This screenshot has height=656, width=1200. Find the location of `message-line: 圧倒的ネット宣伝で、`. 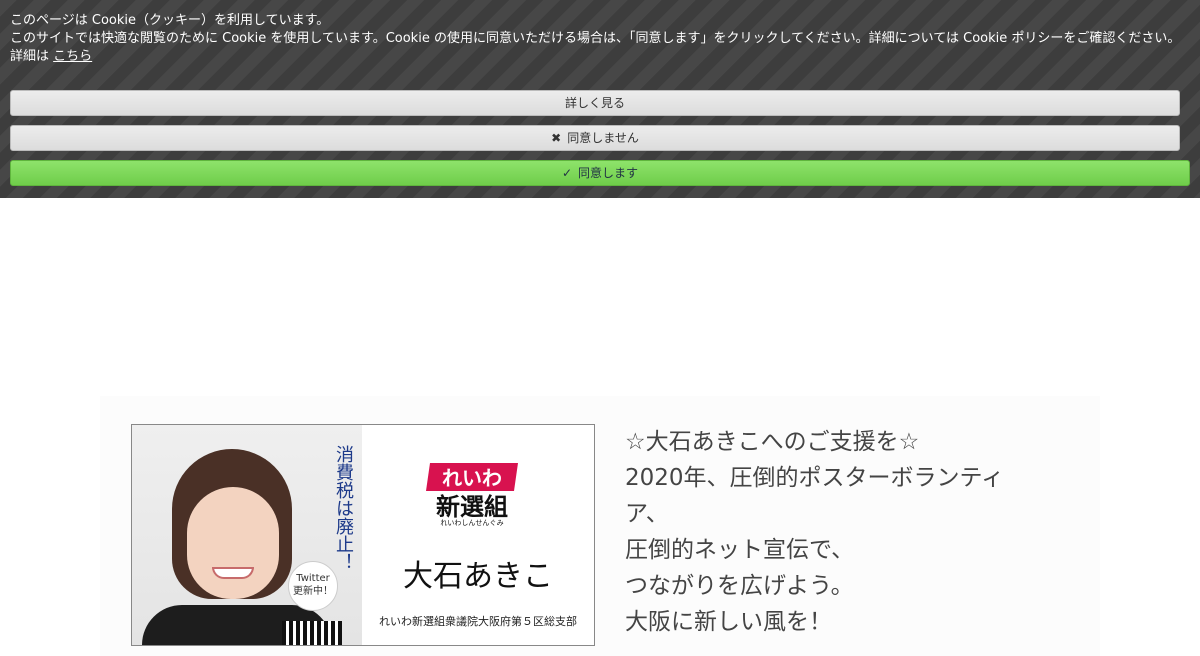

message-line: 圧倒的ネット宣伝で、 is located at coordinates (740, 550).